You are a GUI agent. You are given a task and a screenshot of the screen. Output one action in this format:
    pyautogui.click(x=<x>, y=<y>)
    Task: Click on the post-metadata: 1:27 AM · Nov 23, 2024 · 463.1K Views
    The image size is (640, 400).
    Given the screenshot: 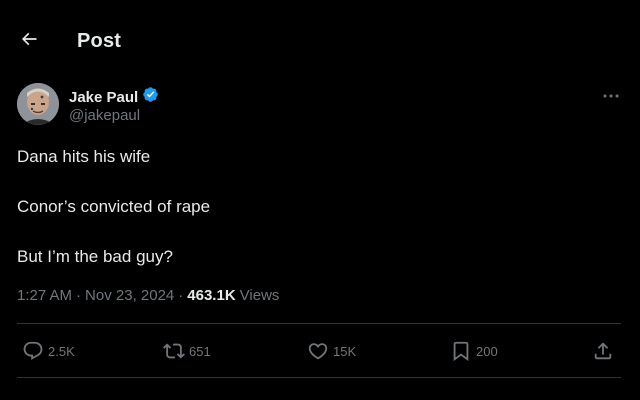 What is the action you would take?
    pyautogui.click(x=148, y=295)
    